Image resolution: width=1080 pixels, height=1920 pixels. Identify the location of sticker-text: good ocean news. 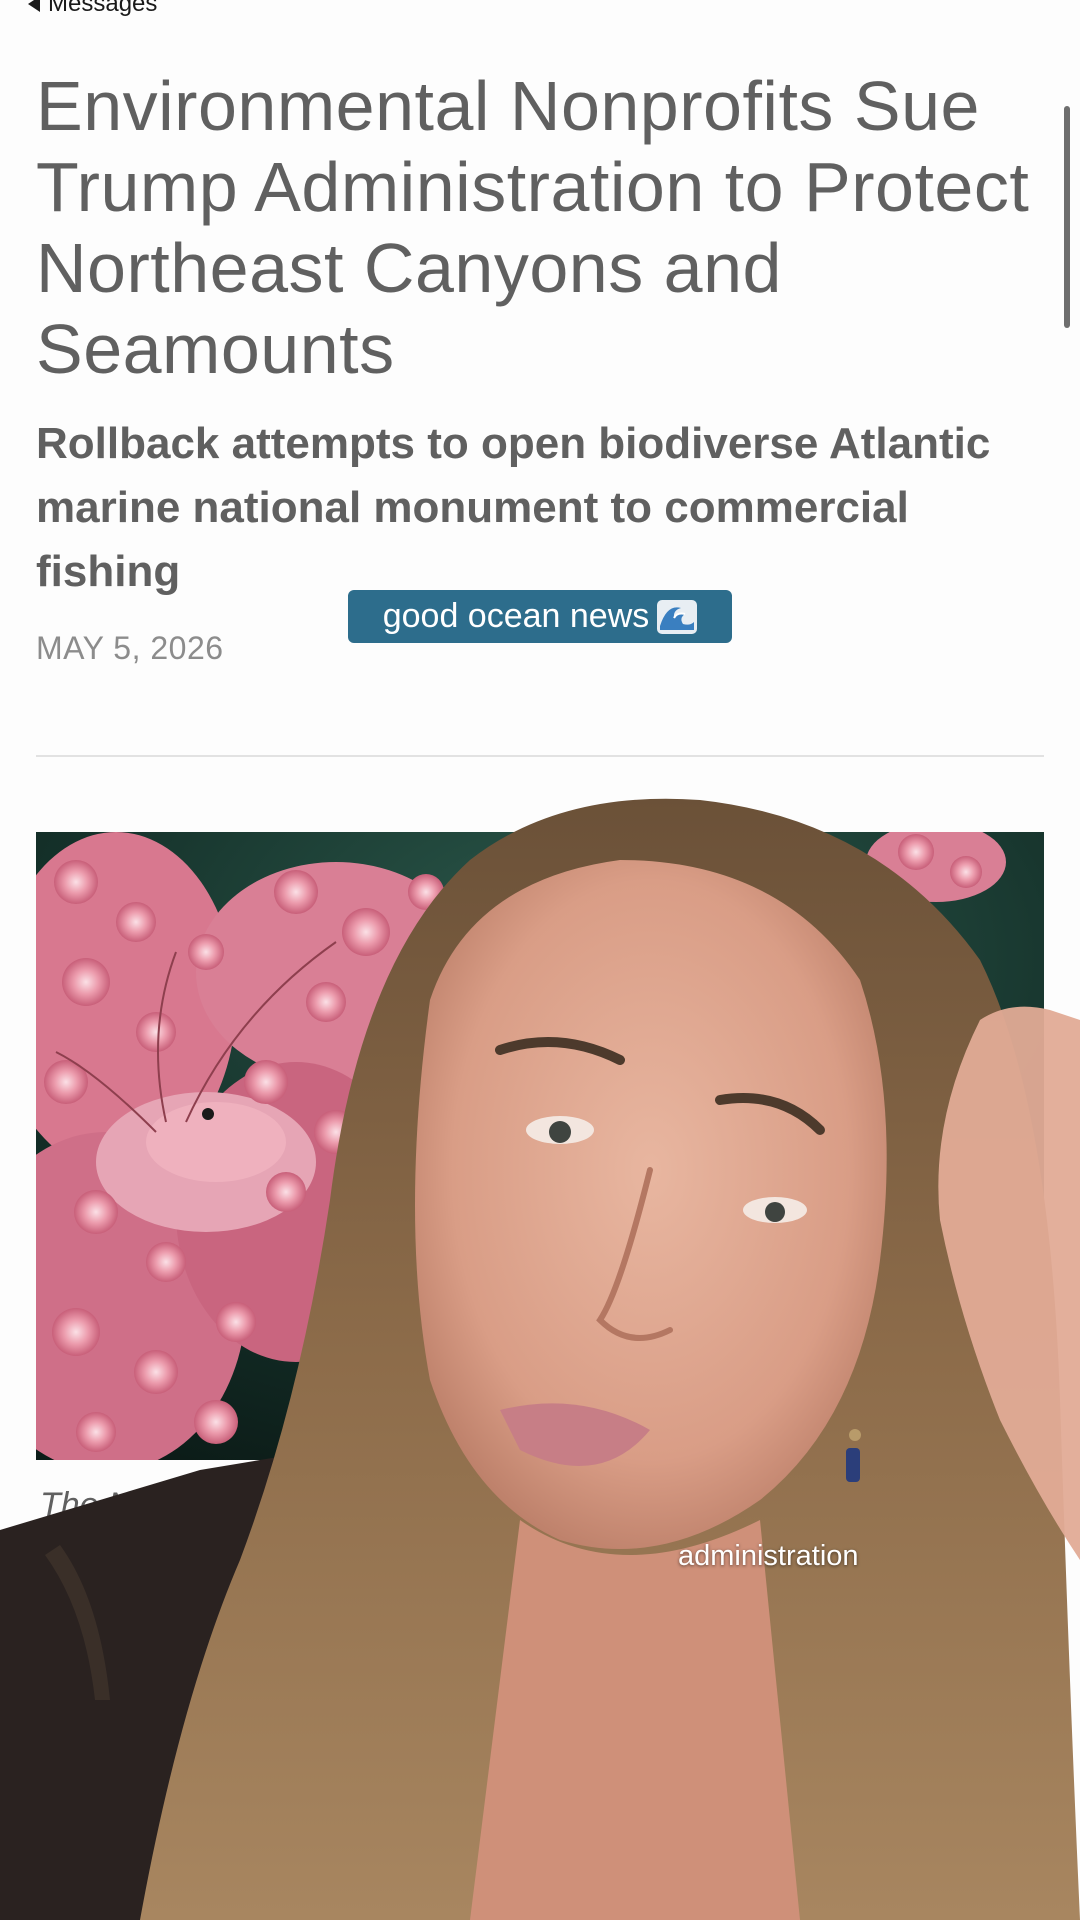
(516, 616).